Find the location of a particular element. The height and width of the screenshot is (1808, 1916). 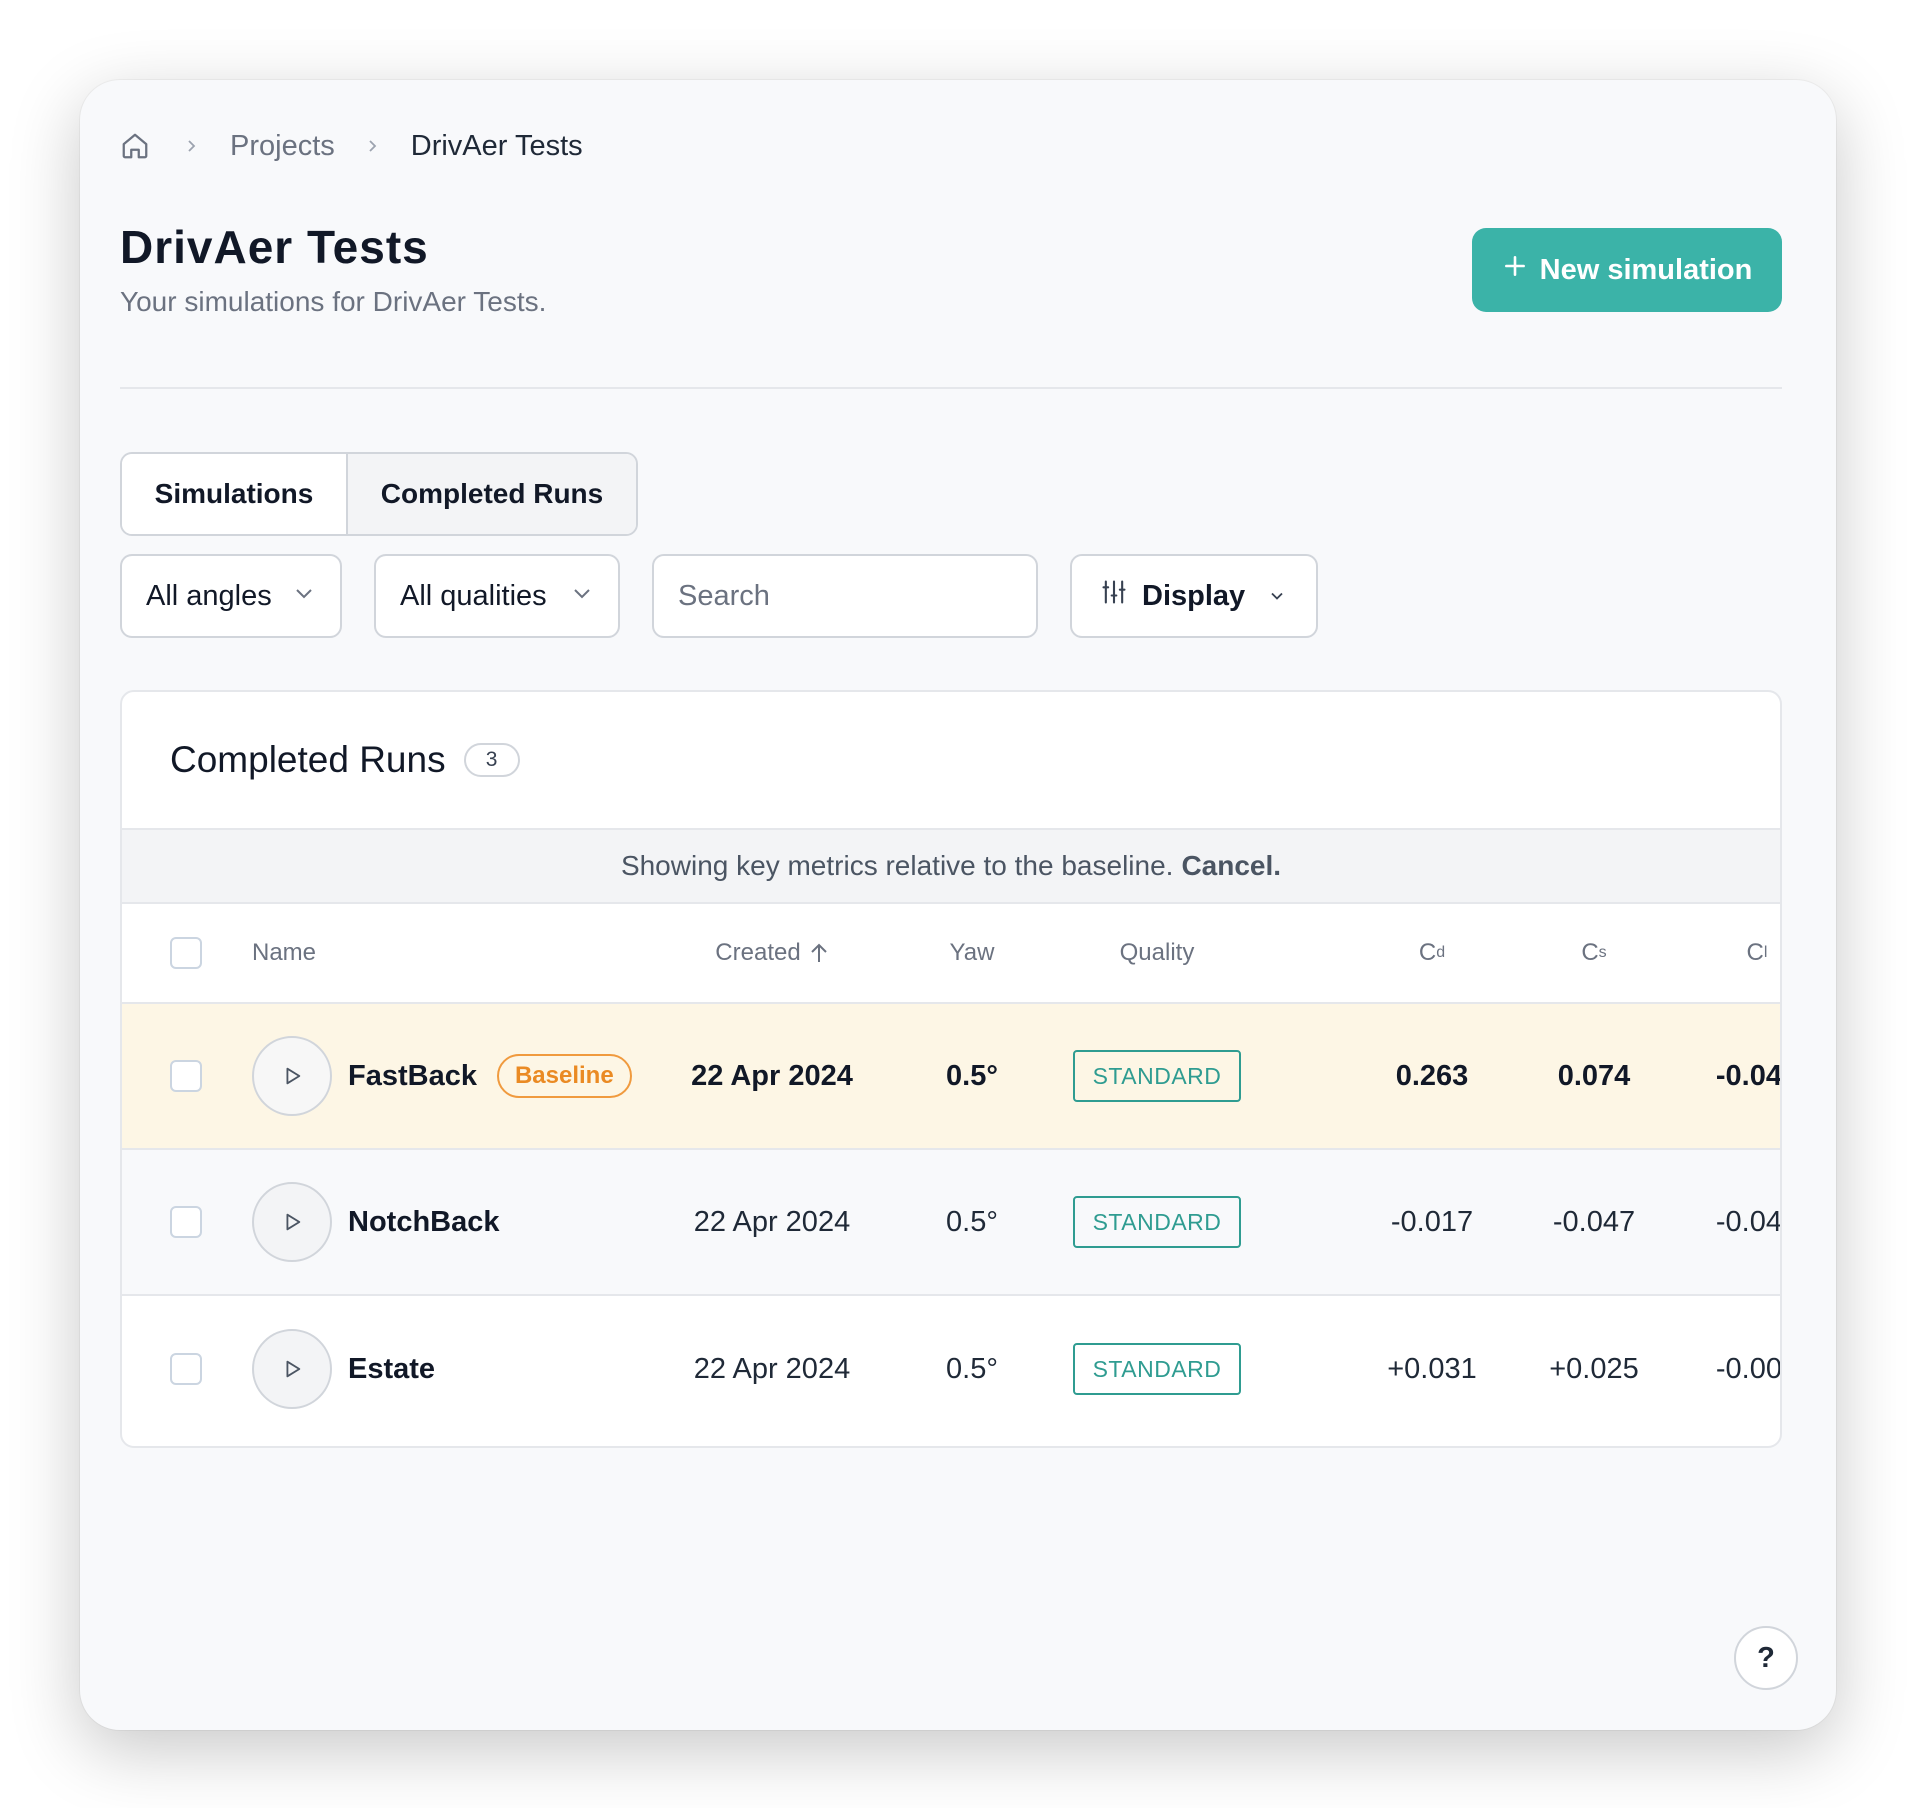

display-button: Display is located at coordinates (1194, 596).